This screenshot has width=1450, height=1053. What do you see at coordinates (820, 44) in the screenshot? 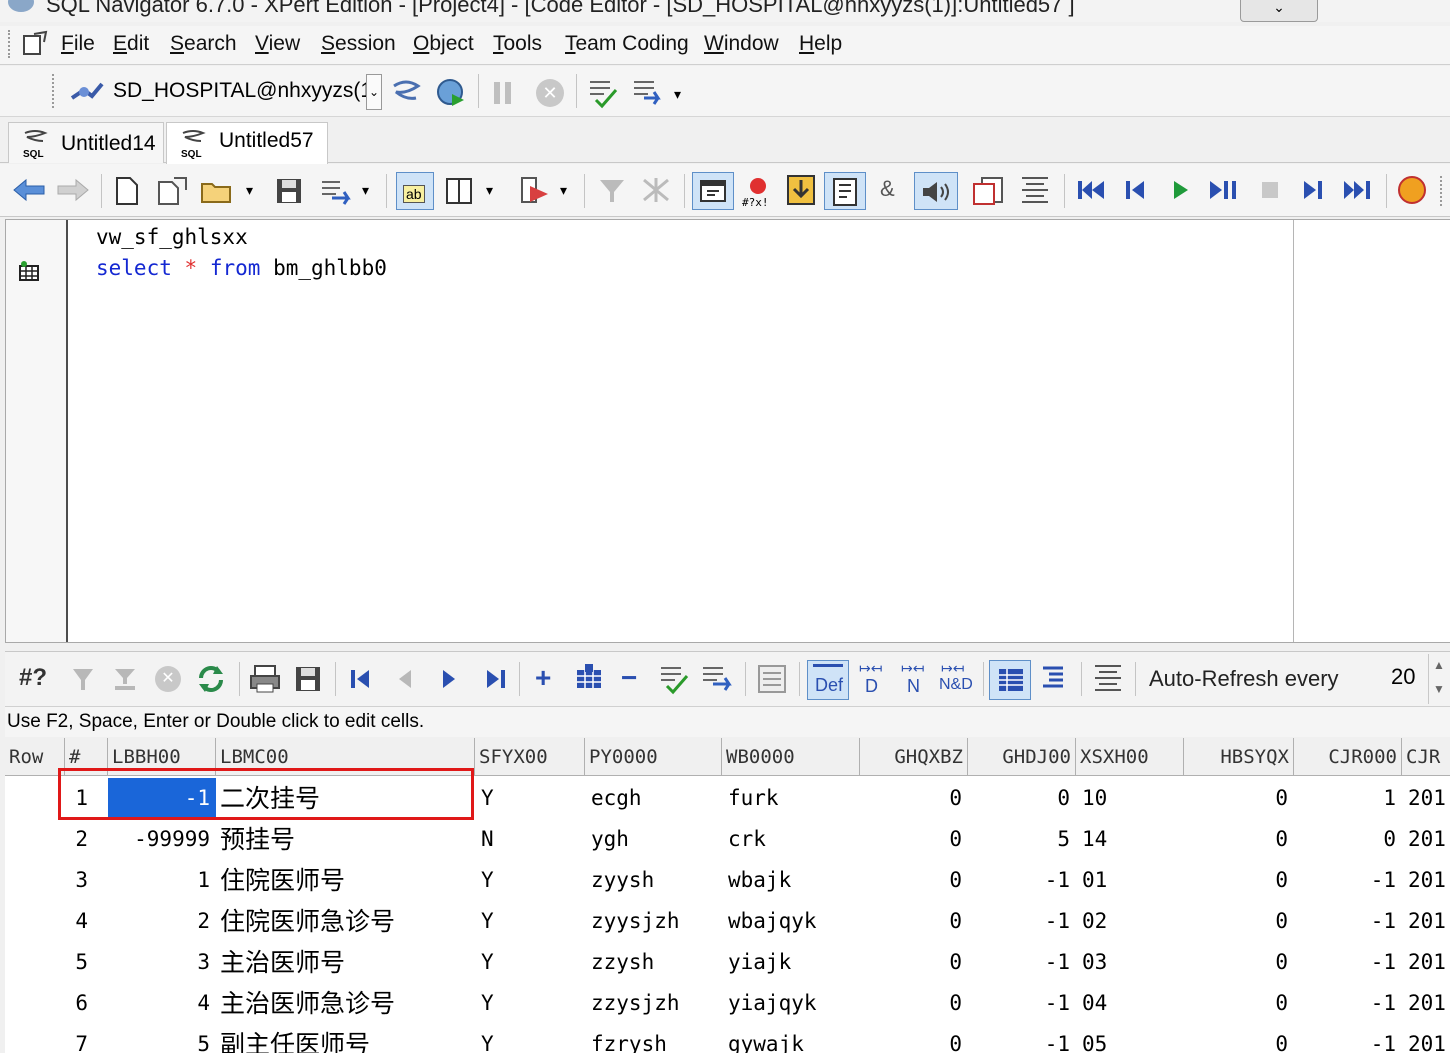
I see `menu-help: Help` at bounding box center [820, 44].